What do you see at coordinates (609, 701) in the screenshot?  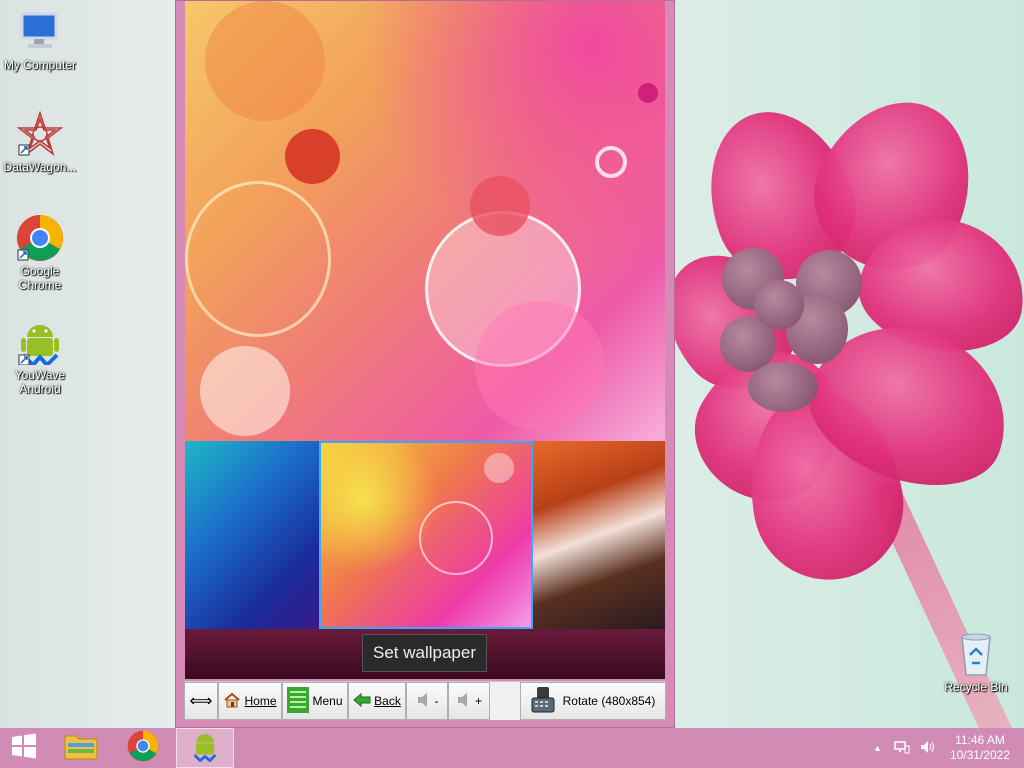 I see `rotate-label: Rotate (480x854)` at bounding box center [609, 701].